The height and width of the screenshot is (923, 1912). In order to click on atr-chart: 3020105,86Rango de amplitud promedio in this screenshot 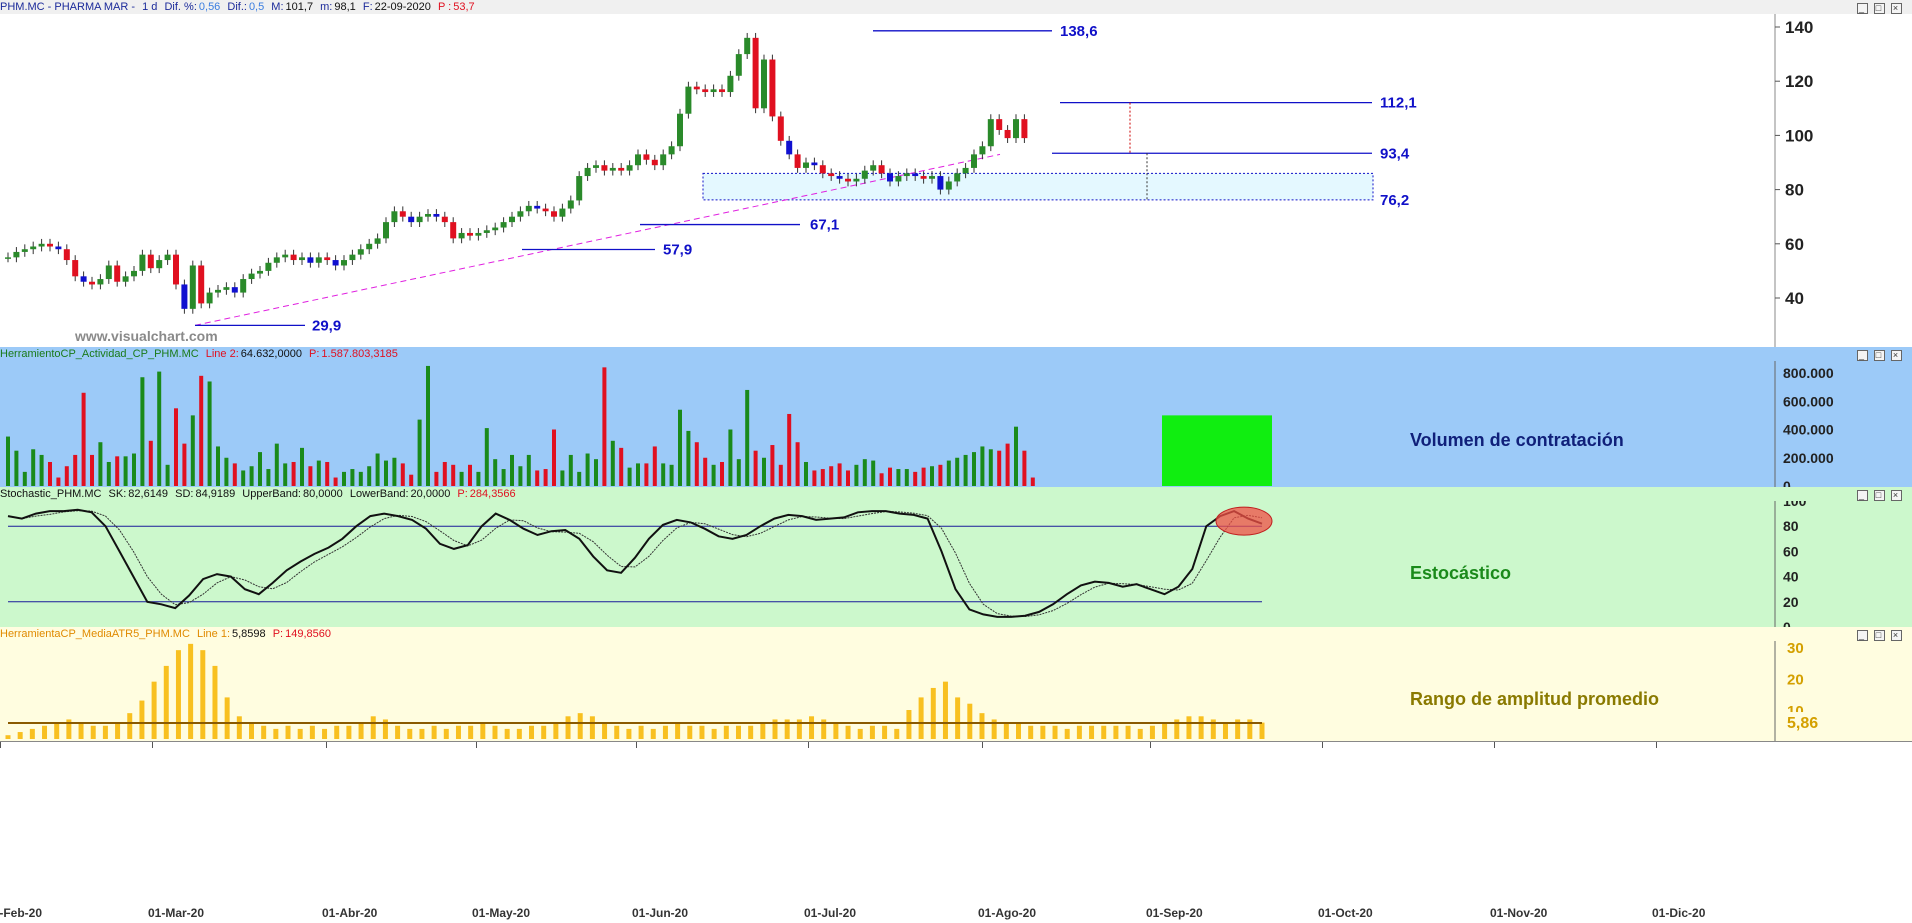, I will do `click(922, 691)`.